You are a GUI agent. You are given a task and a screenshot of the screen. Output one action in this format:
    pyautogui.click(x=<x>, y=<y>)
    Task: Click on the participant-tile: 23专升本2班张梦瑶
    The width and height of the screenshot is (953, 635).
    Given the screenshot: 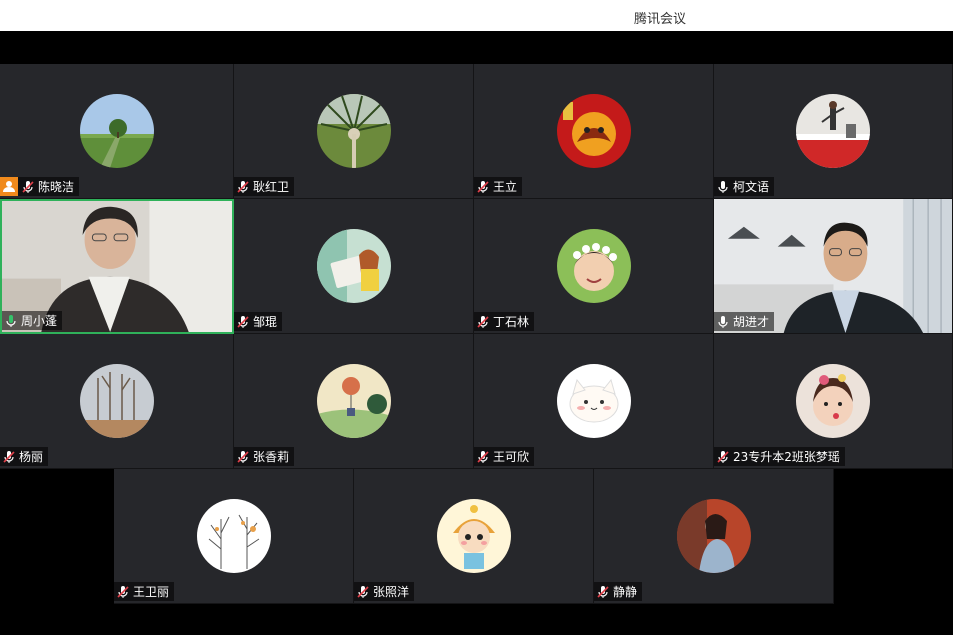 What is the action you would take?
    pyautogui.click(x=833, y=401)
    